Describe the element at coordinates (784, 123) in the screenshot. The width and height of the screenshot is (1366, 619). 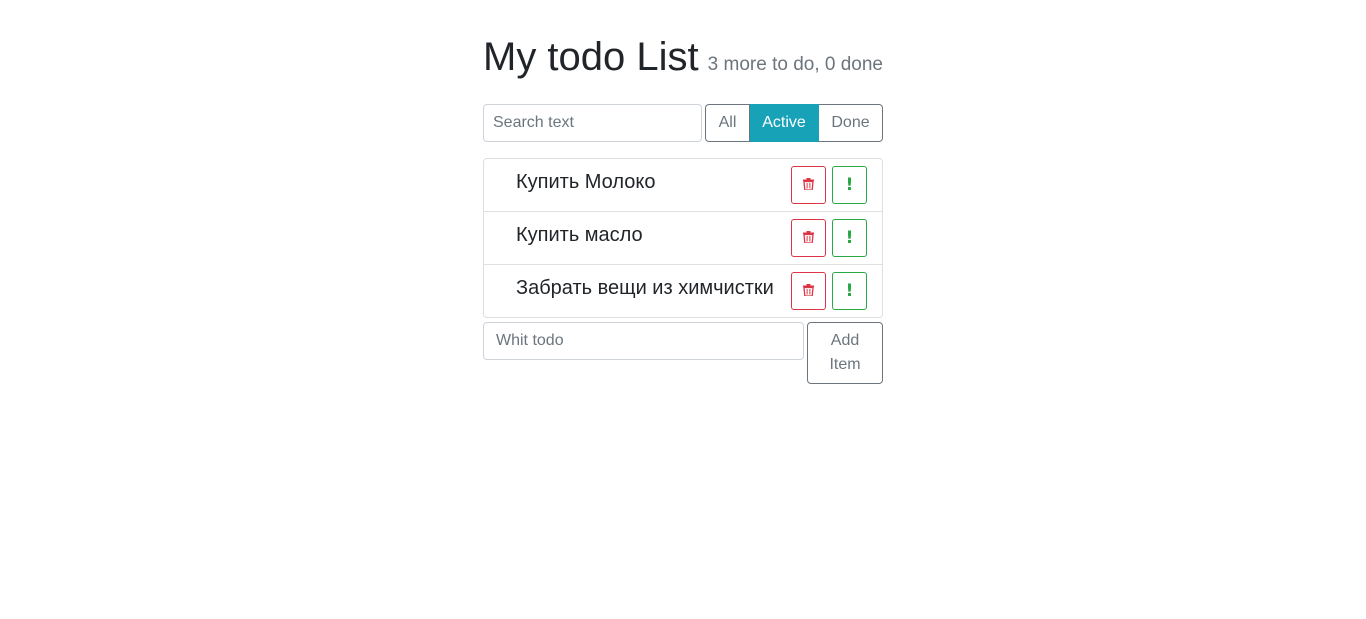
I see `filter-active-button: Active` at that location.